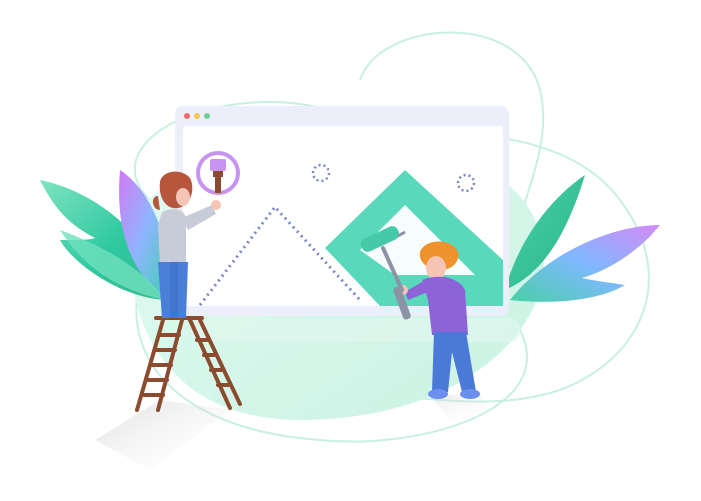 The image size is (701, 501). What do you see at coordinates (187, 116) in the screenshot?
I see `window-dot-red` at bounding box center [187, 116].